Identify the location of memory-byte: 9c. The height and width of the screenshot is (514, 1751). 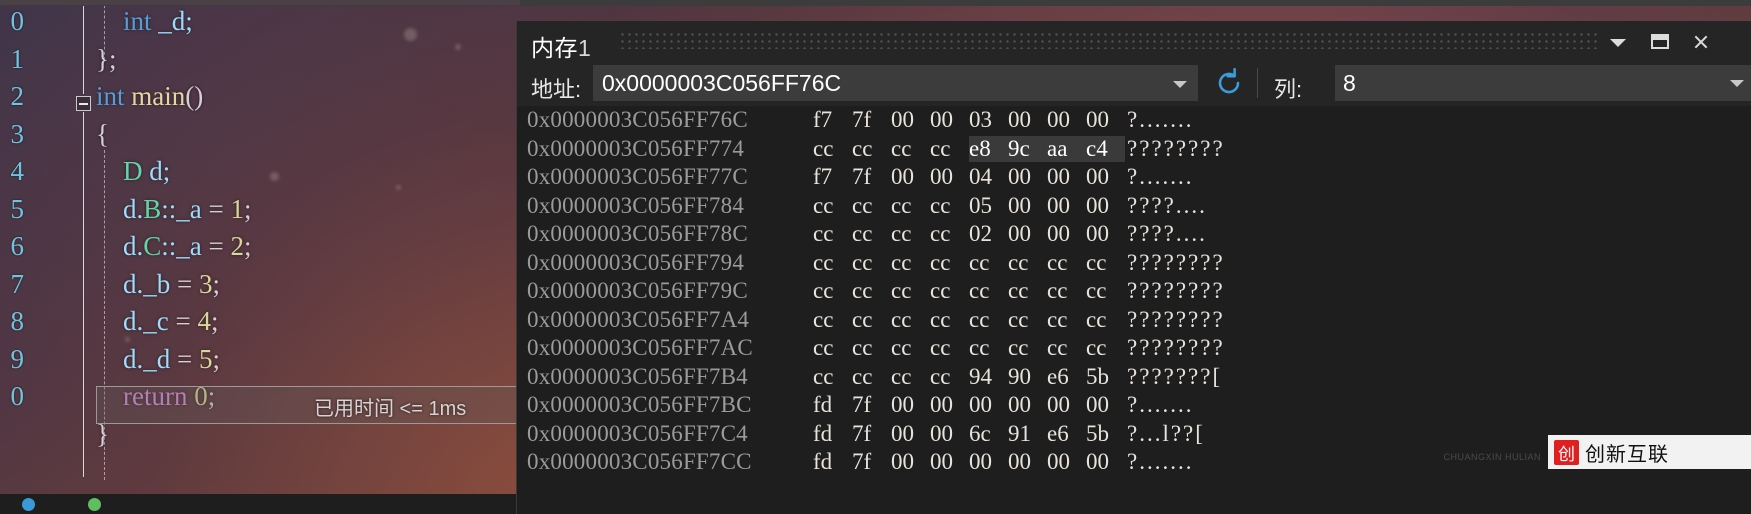
(1027, 148).